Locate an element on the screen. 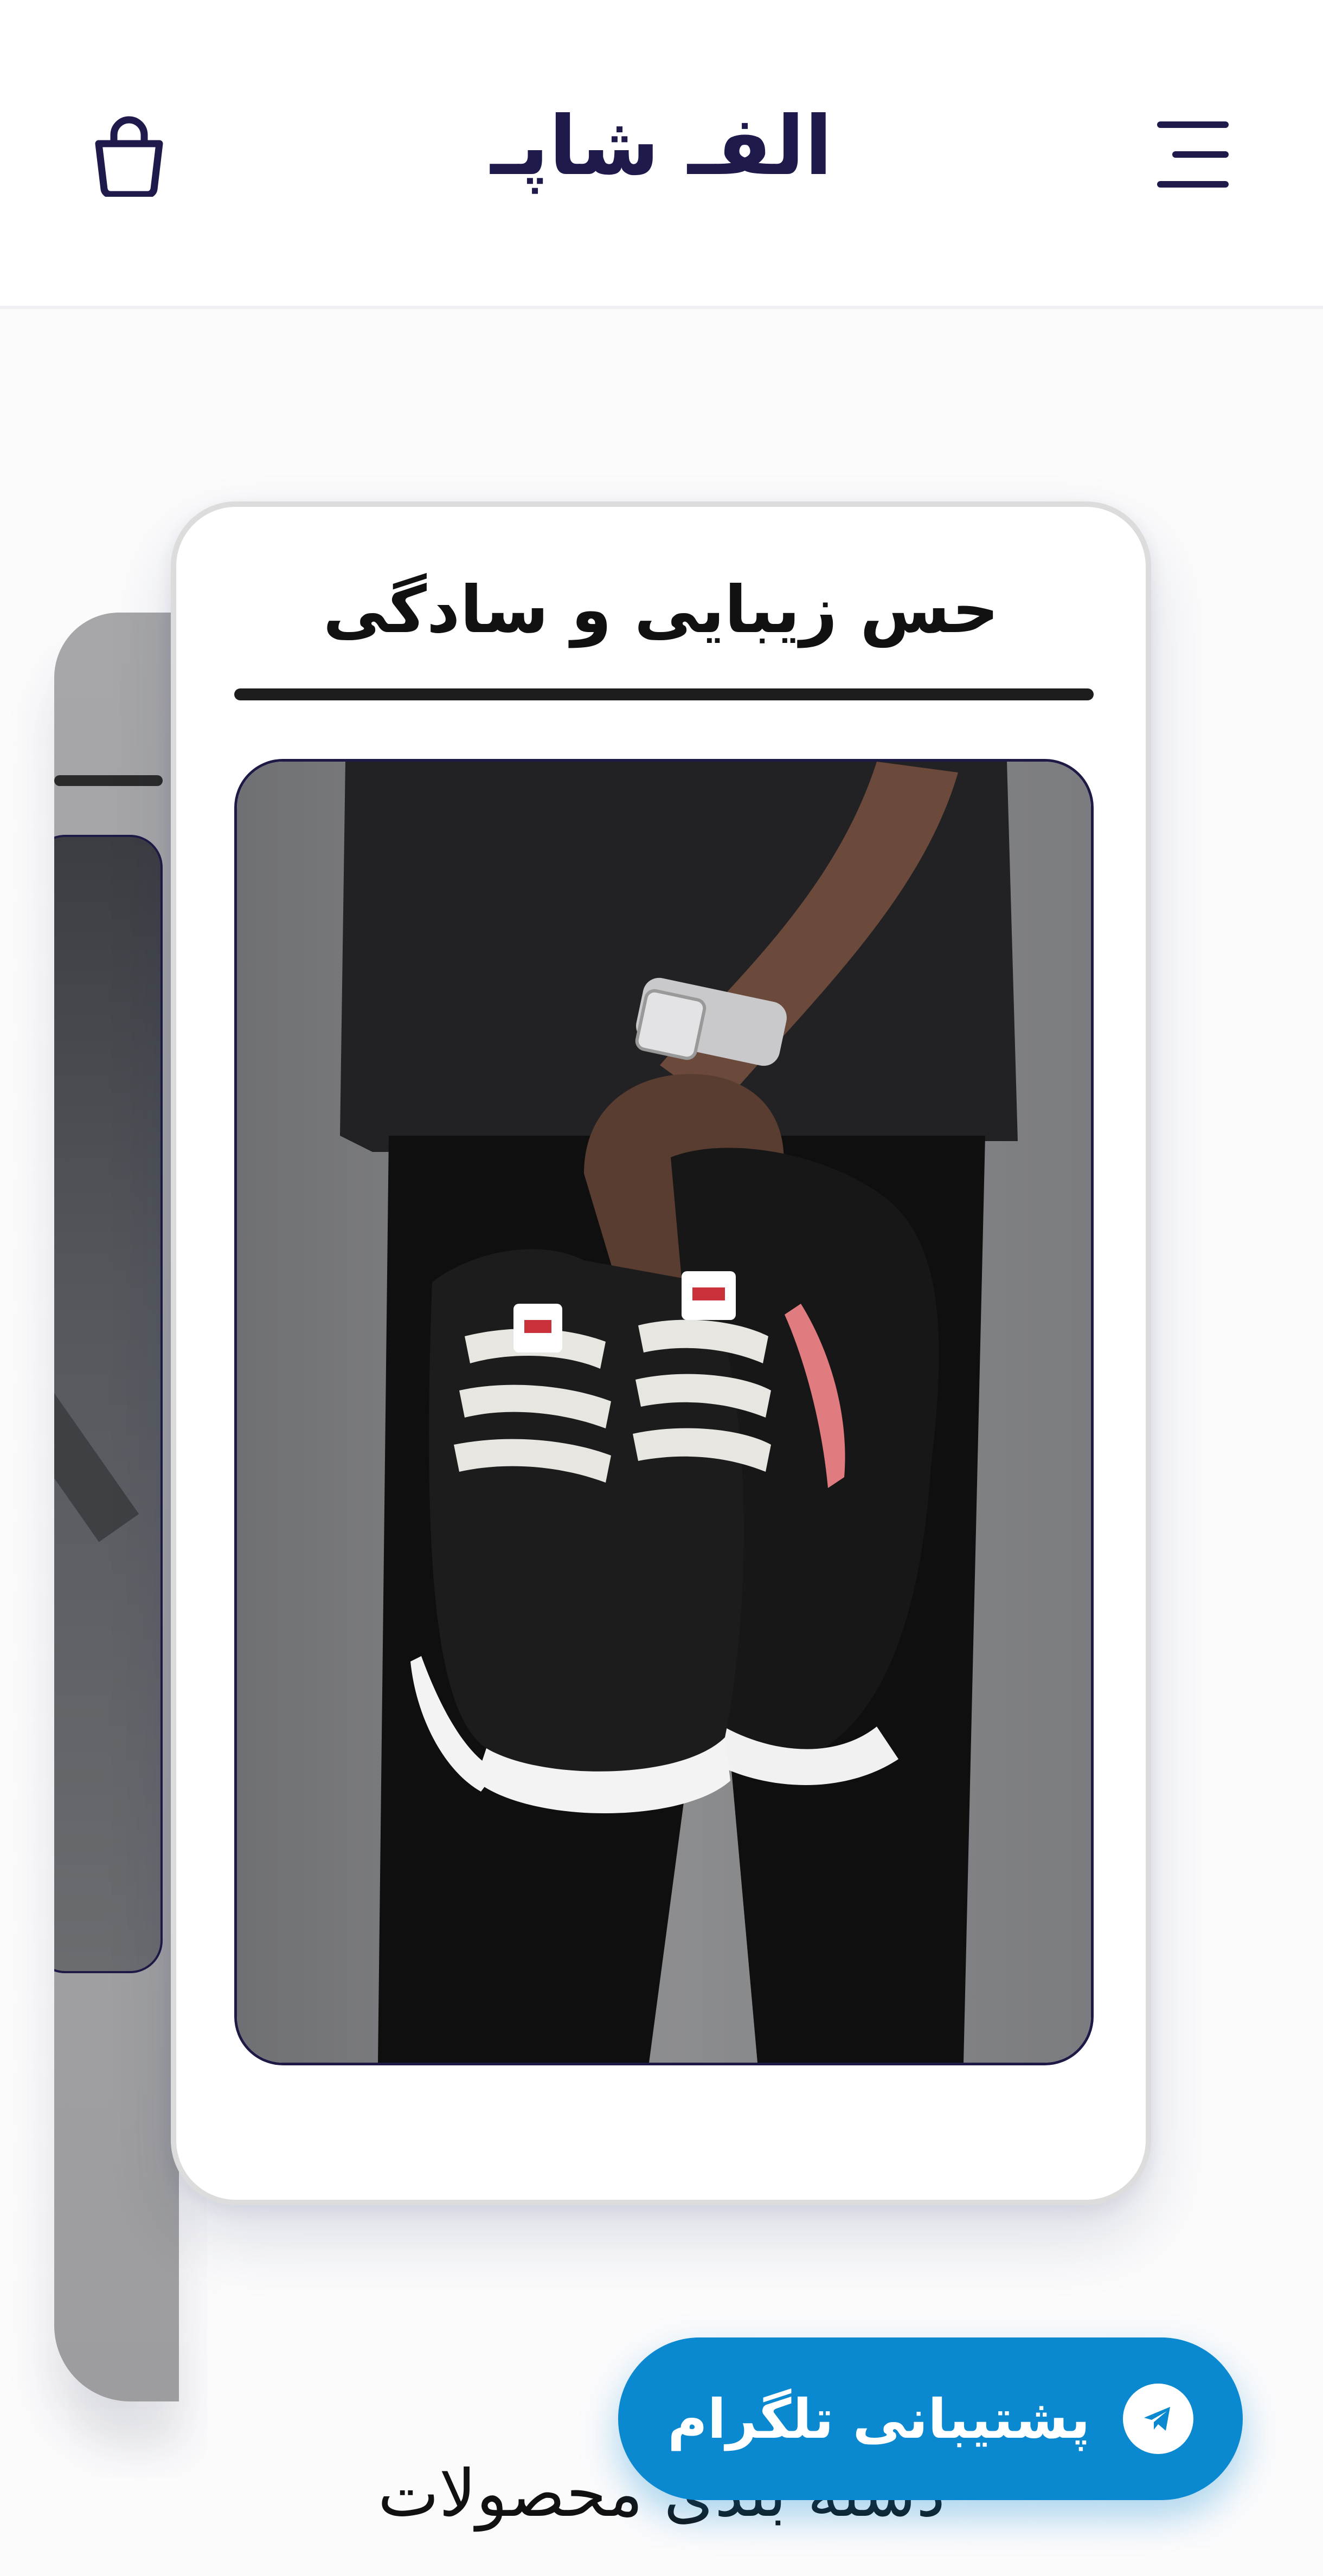 This screenshot has height=2576, width=1323. slide-title: حس زیبایی و سادگی is located at coordinates (661, 610).